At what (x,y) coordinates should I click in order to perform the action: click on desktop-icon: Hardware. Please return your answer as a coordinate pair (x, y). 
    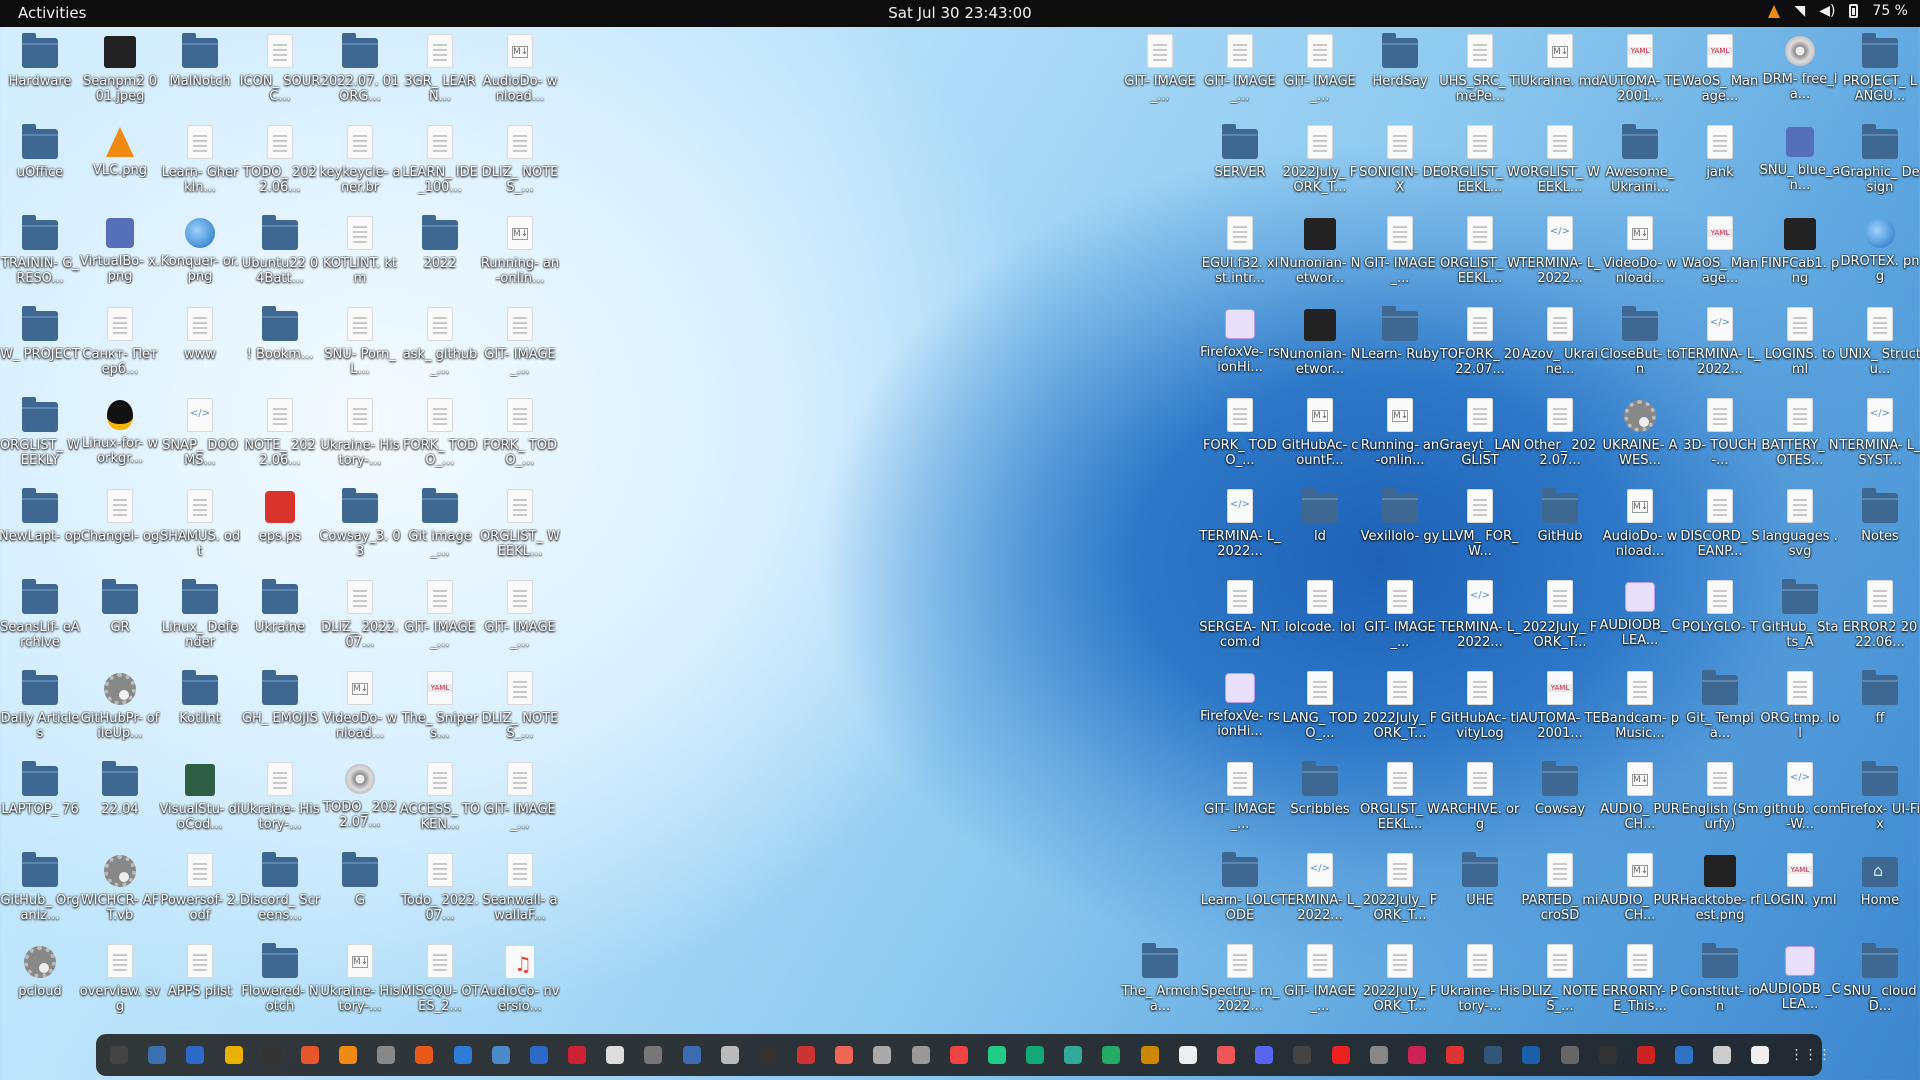
    Looking at the image, I should click on (40, 74).